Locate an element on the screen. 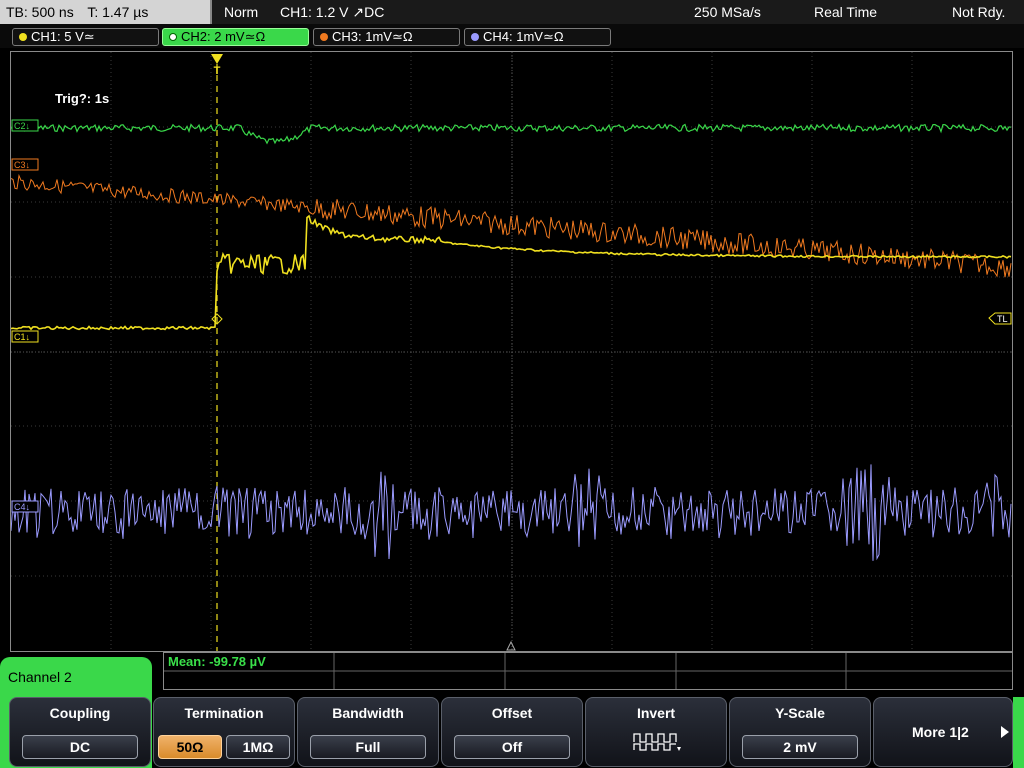 The image size is (1024, 768). more-label: More 1|2 is located at coordinates (940, 732).